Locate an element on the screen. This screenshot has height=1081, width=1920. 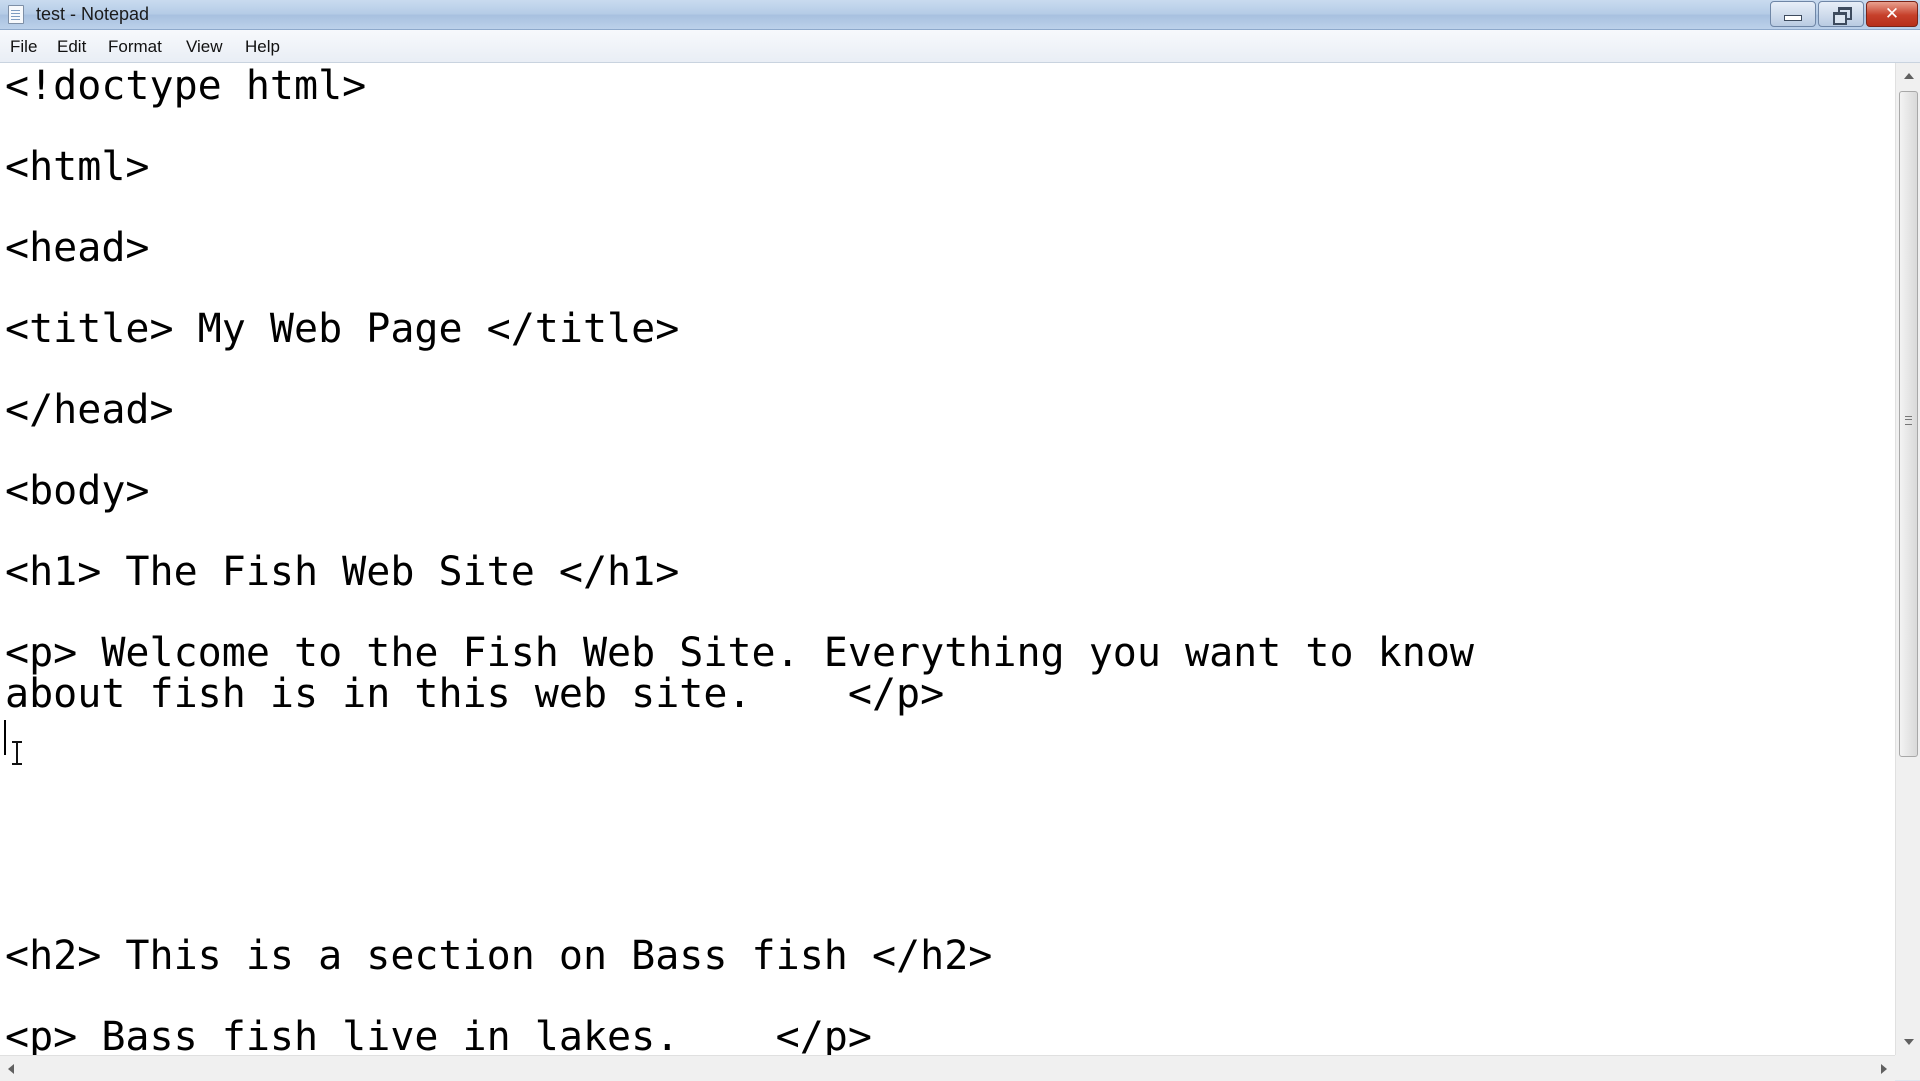
editor-line: <head> is located at coordinates (77, 248).